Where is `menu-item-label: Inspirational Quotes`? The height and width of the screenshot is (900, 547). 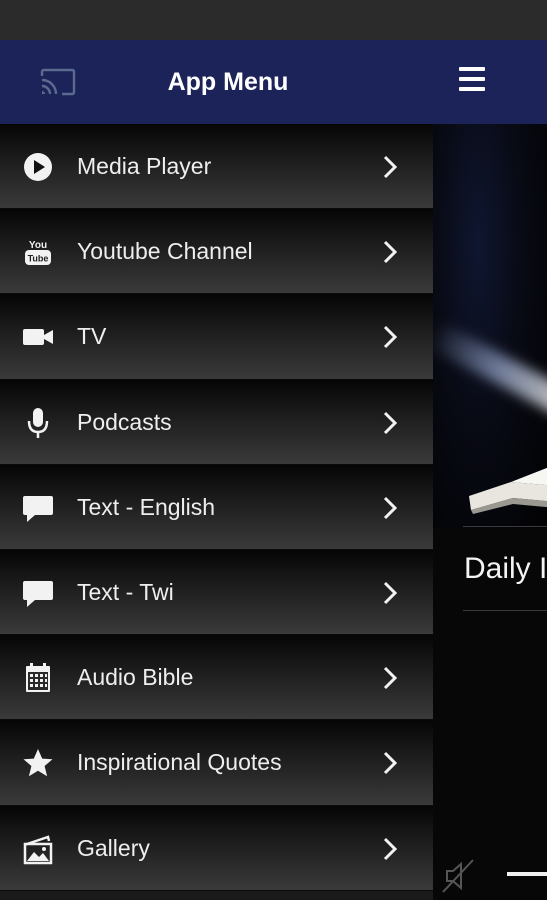 menu-item-label: Inspirational Quotes is located at coordinates (179, 762).